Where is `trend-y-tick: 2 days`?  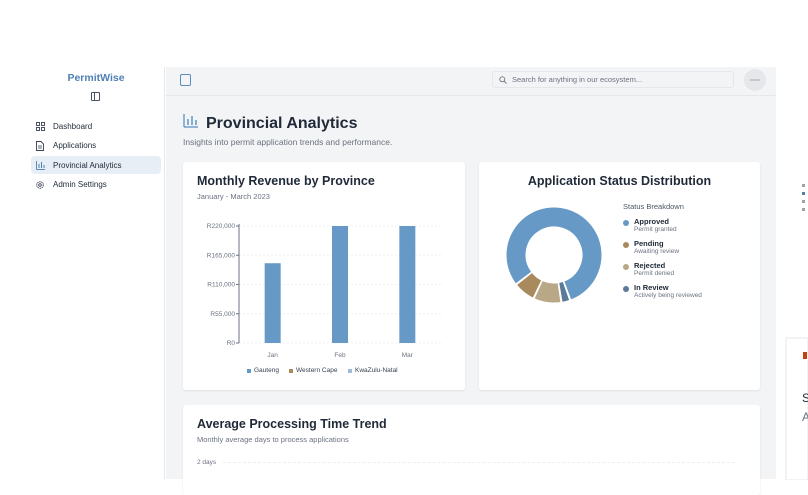 trend-y-tick: 2 days is located at coordinates (207, 462).